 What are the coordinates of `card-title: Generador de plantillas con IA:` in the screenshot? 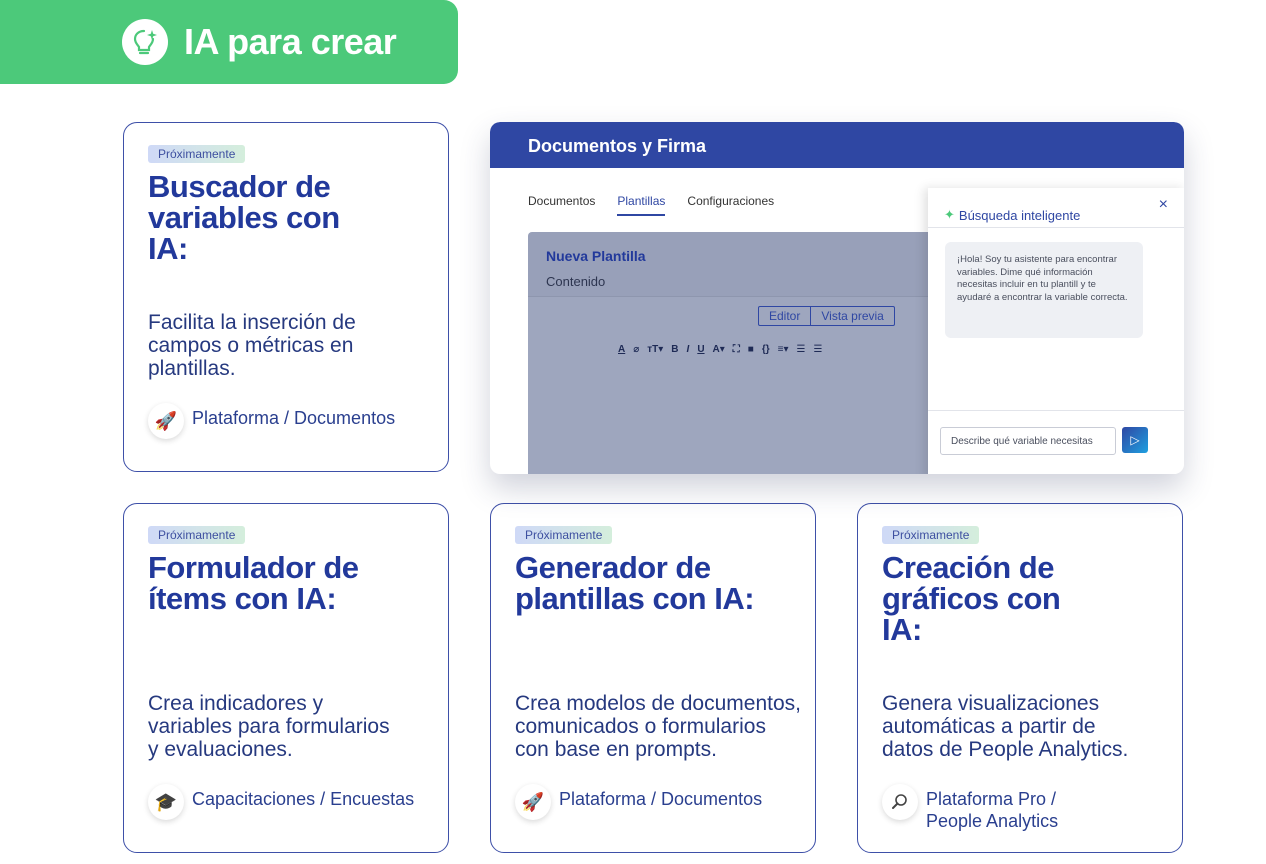 It's located at (635, 583).